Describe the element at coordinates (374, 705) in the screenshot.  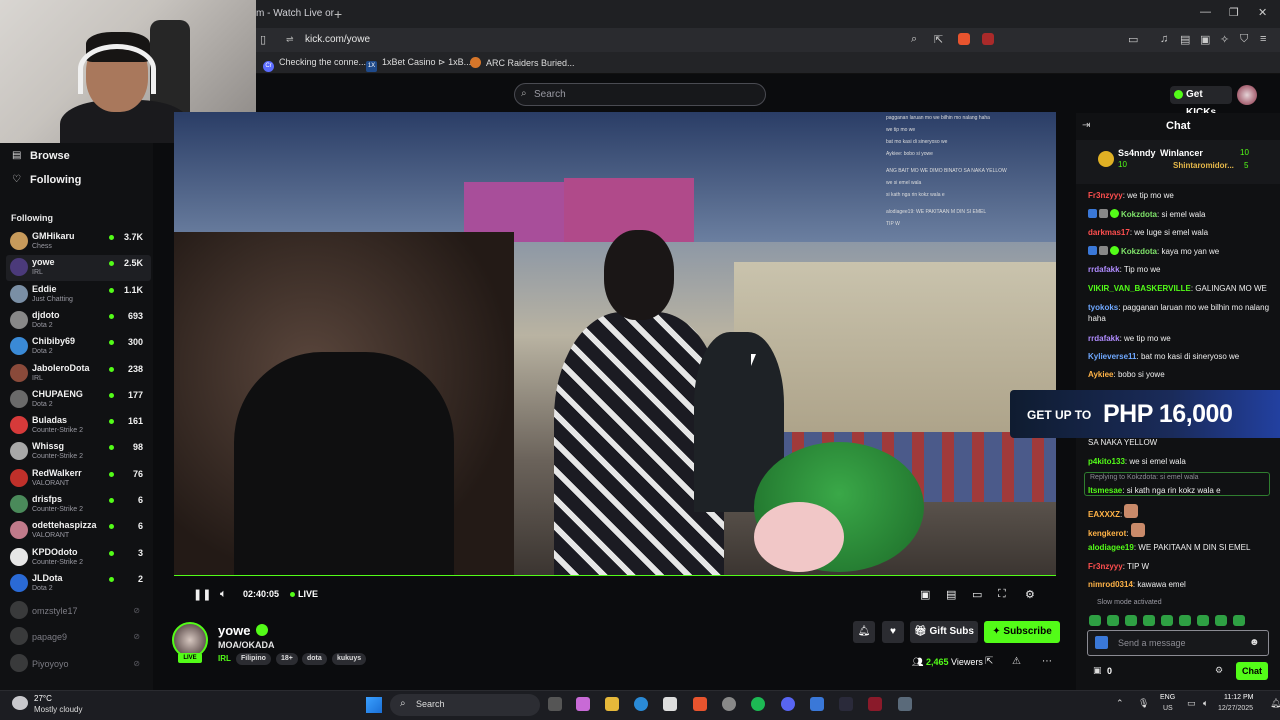
I see `start-icon` at that location.